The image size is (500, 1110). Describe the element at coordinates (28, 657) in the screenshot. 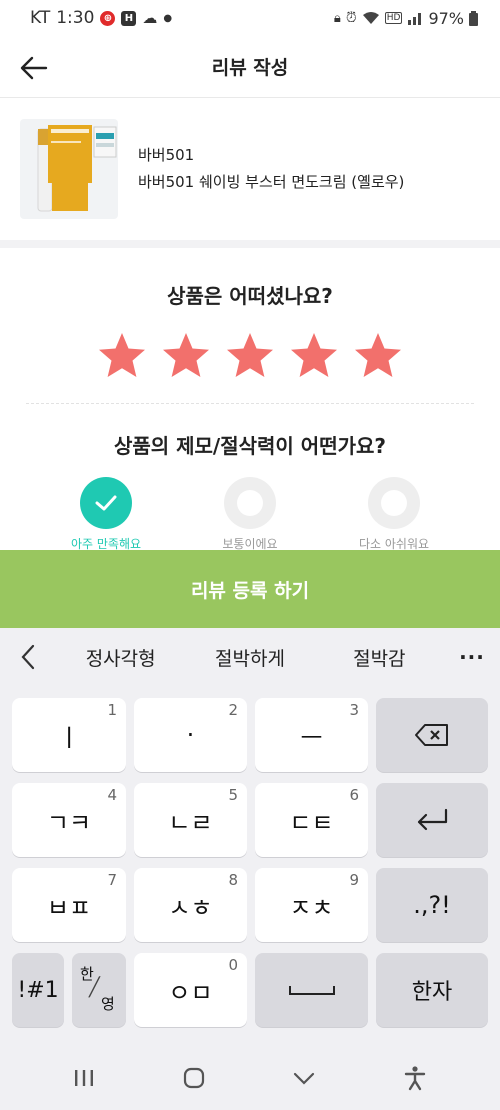

I see `chevron-left-icon` at that location.